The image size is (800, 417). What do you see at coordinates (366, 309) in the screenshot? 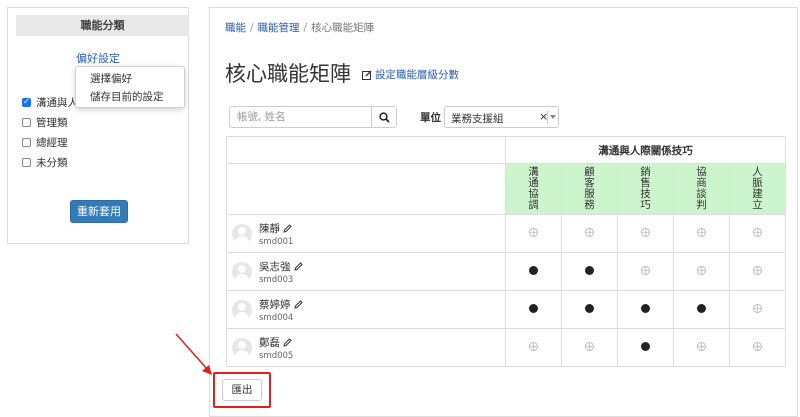
I see `person-cell: 蔡婷婷 smd004` at bounding box center [366, 309].